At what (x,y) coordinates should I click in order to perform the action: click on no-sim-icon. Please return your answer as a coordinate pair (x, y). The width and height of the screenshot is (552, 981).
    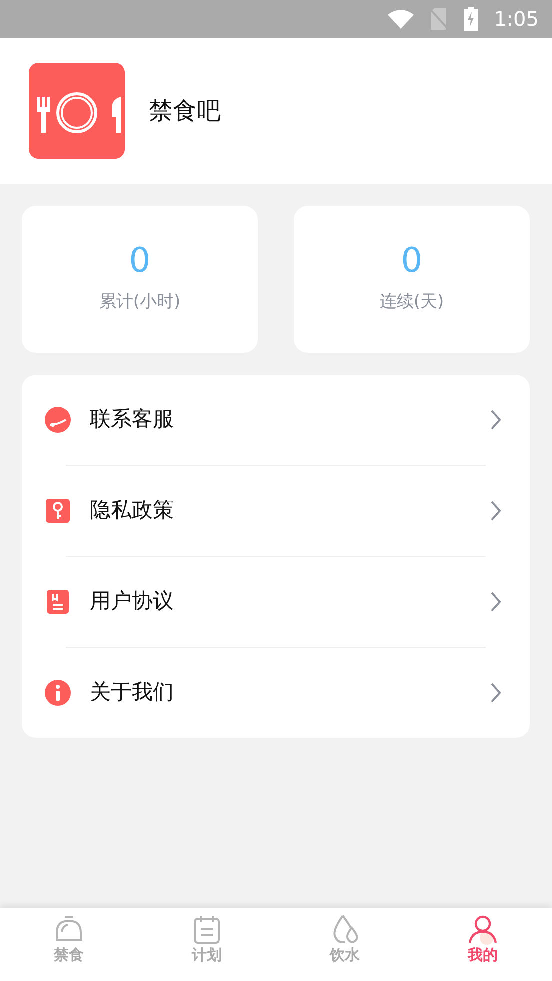
    Looking at the image, I should click on (439, 19).